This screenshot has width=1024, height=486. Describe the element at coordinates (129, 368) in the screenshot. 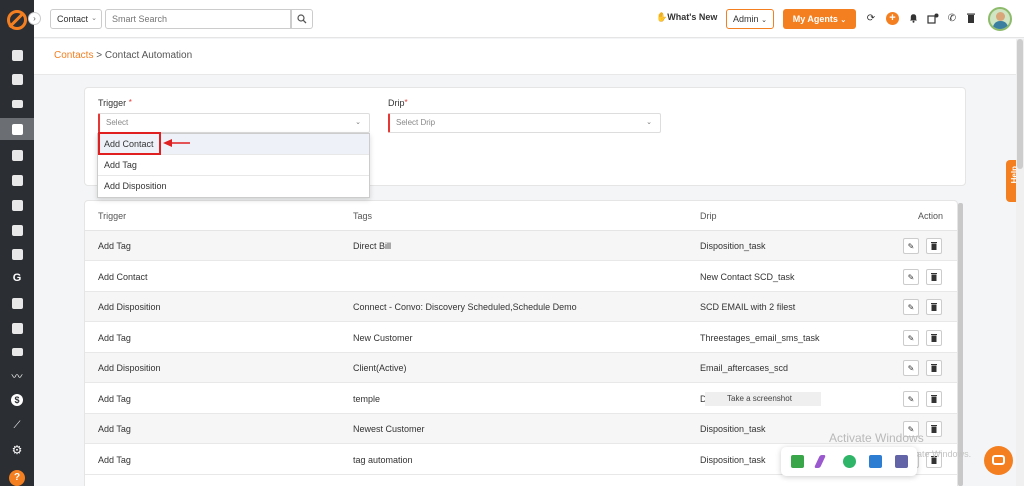

I see `cell-trigger: Add Disposition` at that location.